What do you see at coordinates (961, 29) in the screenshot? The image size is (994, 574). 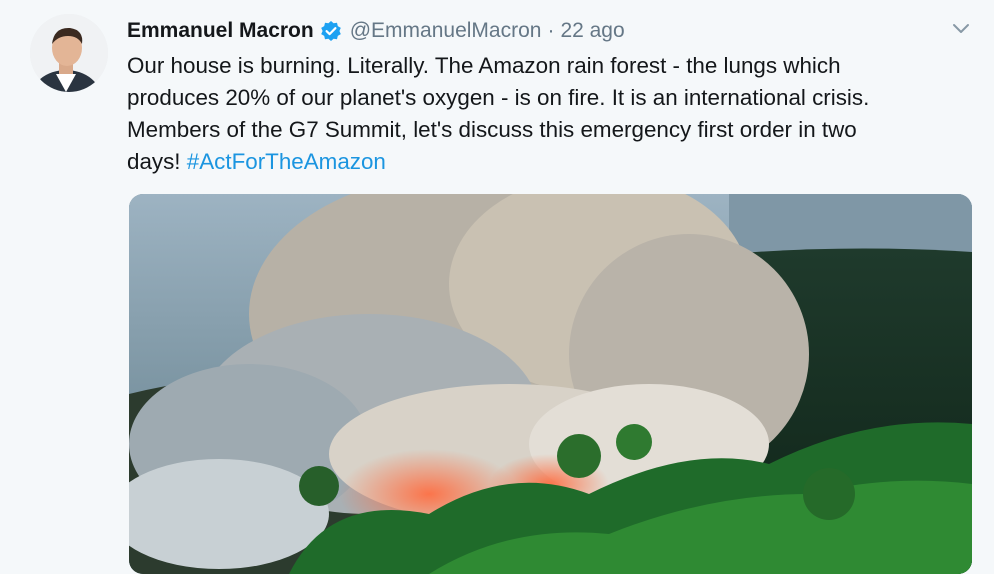 I see `chevron-down-icon` at bounding box center [961, 29].